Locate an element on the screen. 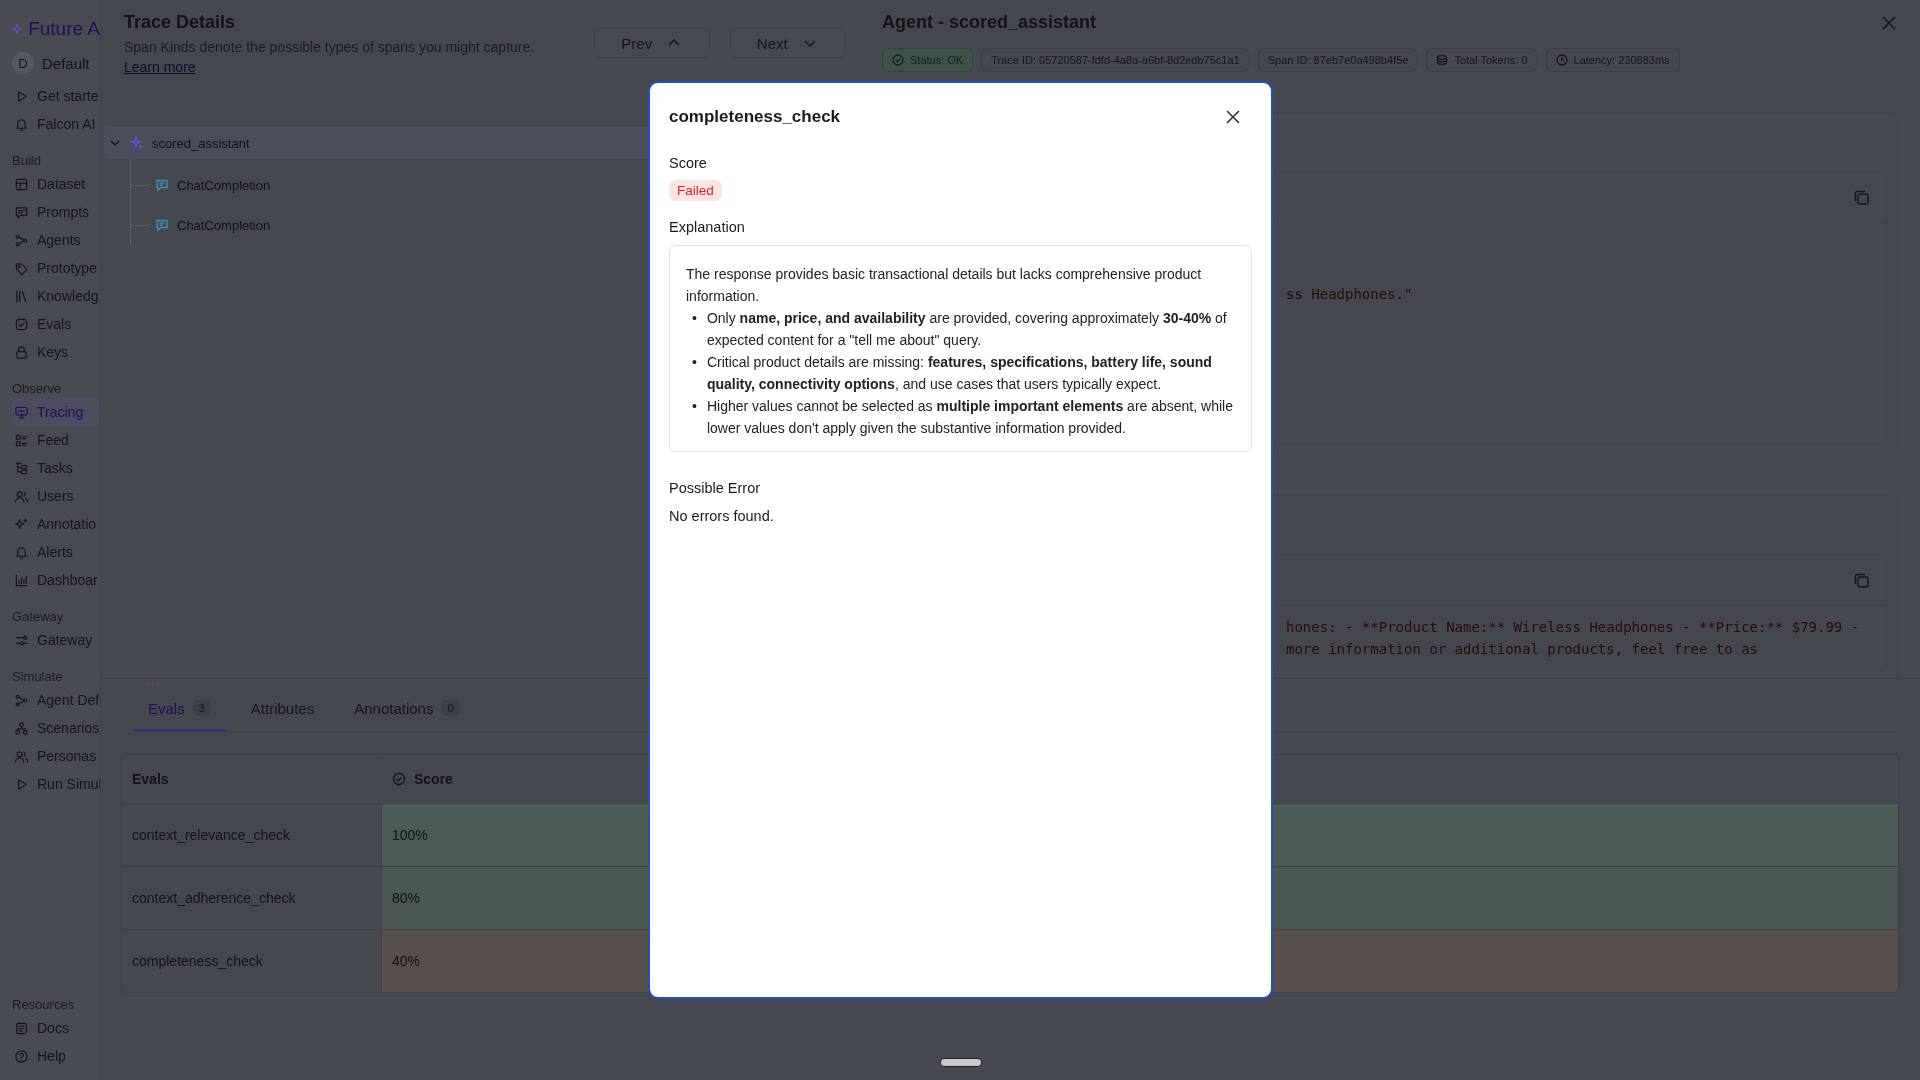  code-line: ss Headphones." is located at coordinates (1350, 294).